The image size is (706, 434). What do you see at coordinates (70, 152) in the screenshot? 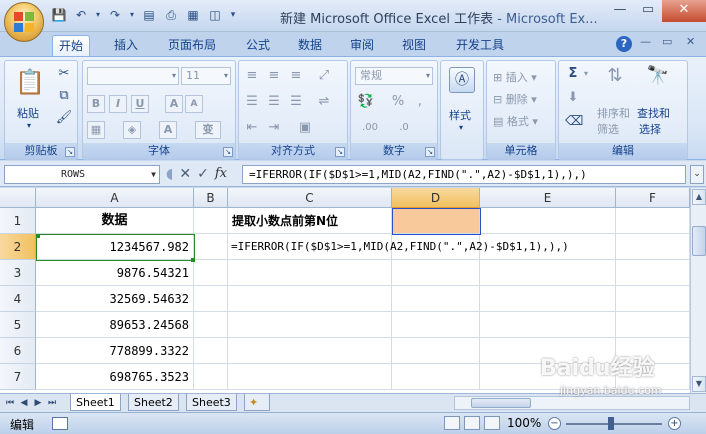
I see `clipboard-launcher-icon: ↘` at bounding box center [70, 152].